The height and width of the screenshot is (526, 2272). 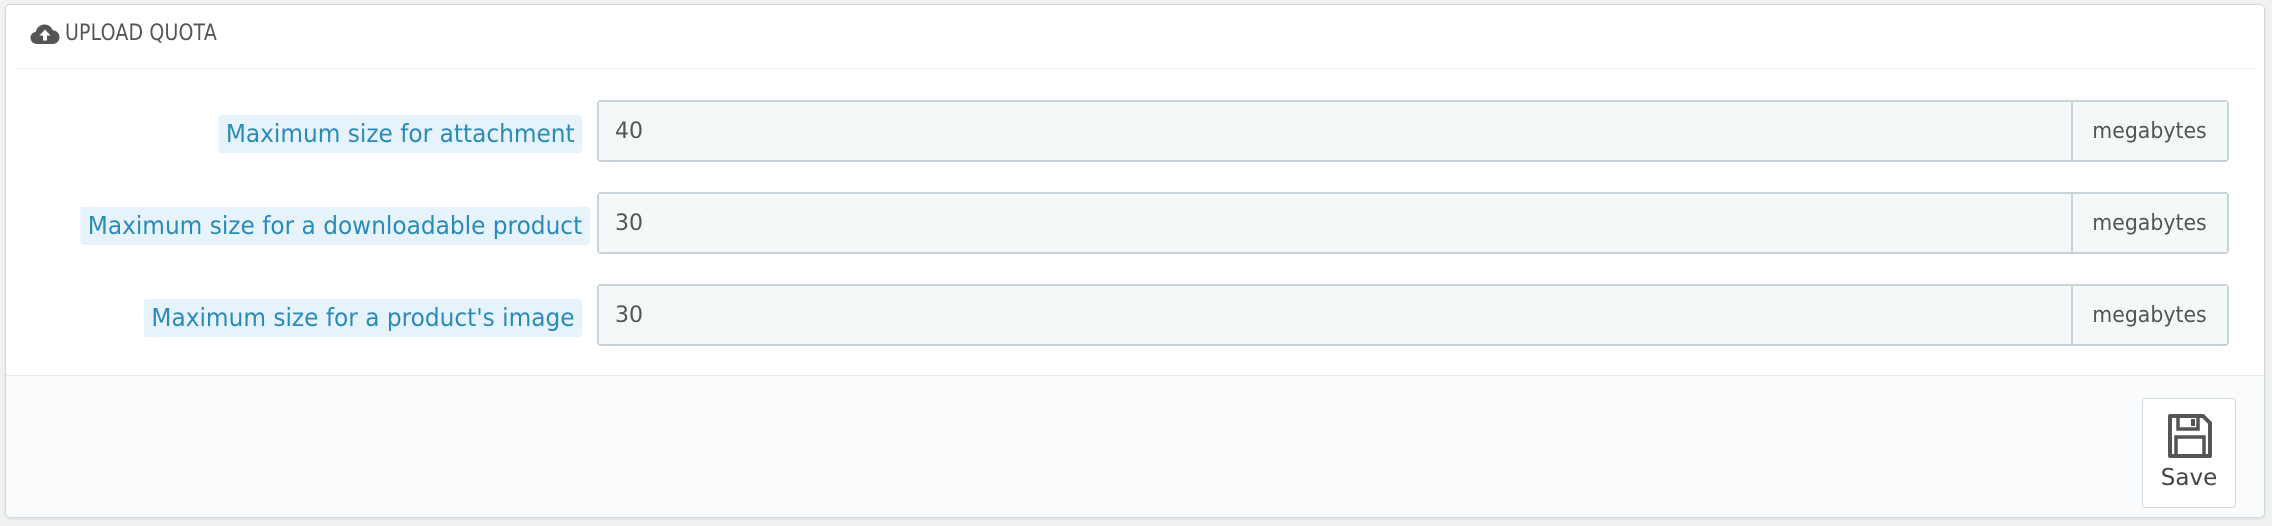 What do you see at coordinates (335, 226) in the screenshot?
I see `downloadable-product-size-label: Maximum size for a downloadable product` at bounding box center [335, 226].